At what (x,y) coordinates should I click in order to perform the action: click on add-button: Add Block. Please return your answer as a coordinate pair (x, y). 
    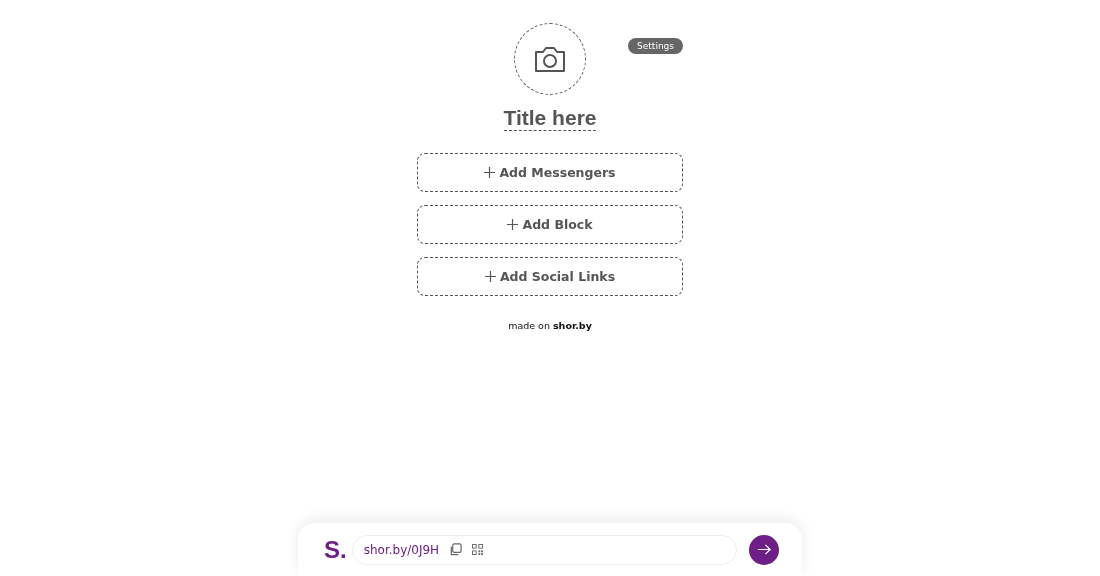
    Looking at the image, I should click on (550, 224).